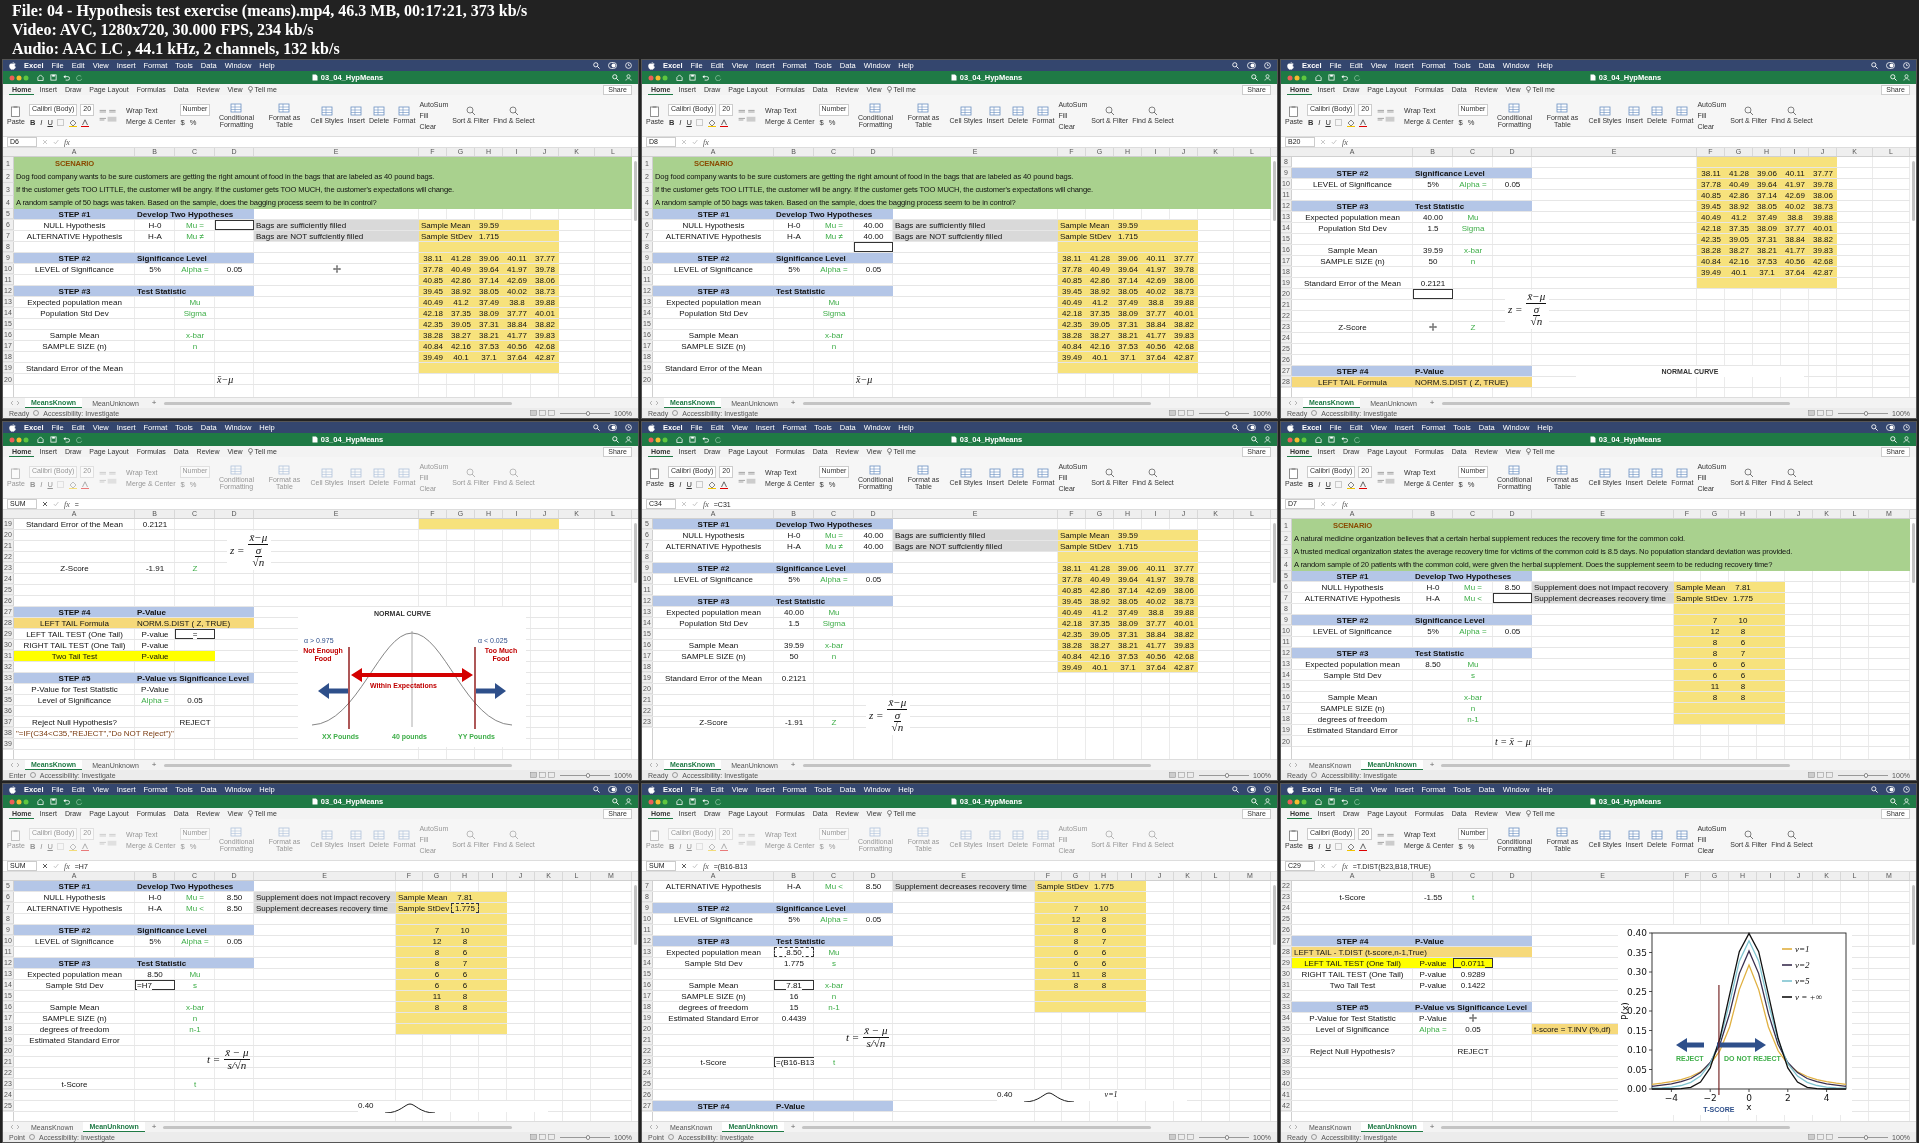  What do you see at coordinates (712, 484) in the screenshot?
I see `fill-color-icon` at bounding box center [712, 484].